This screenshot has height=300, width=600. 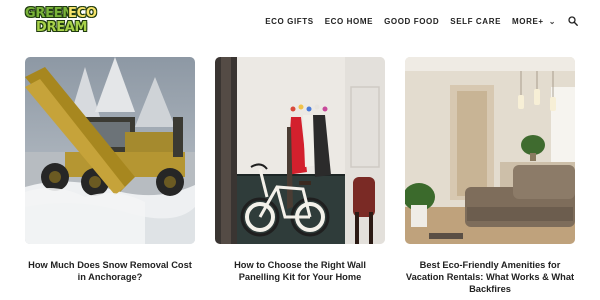 What do you see at coordinates (82, 13) in the screenshot?
I see `logo-word-eco: ECO` at bounding box center [82, 13].